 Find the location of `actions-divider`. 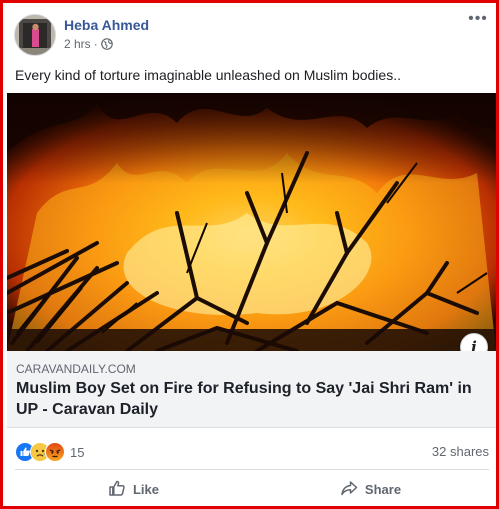

actions-divider is located at coordinates (252, 469).